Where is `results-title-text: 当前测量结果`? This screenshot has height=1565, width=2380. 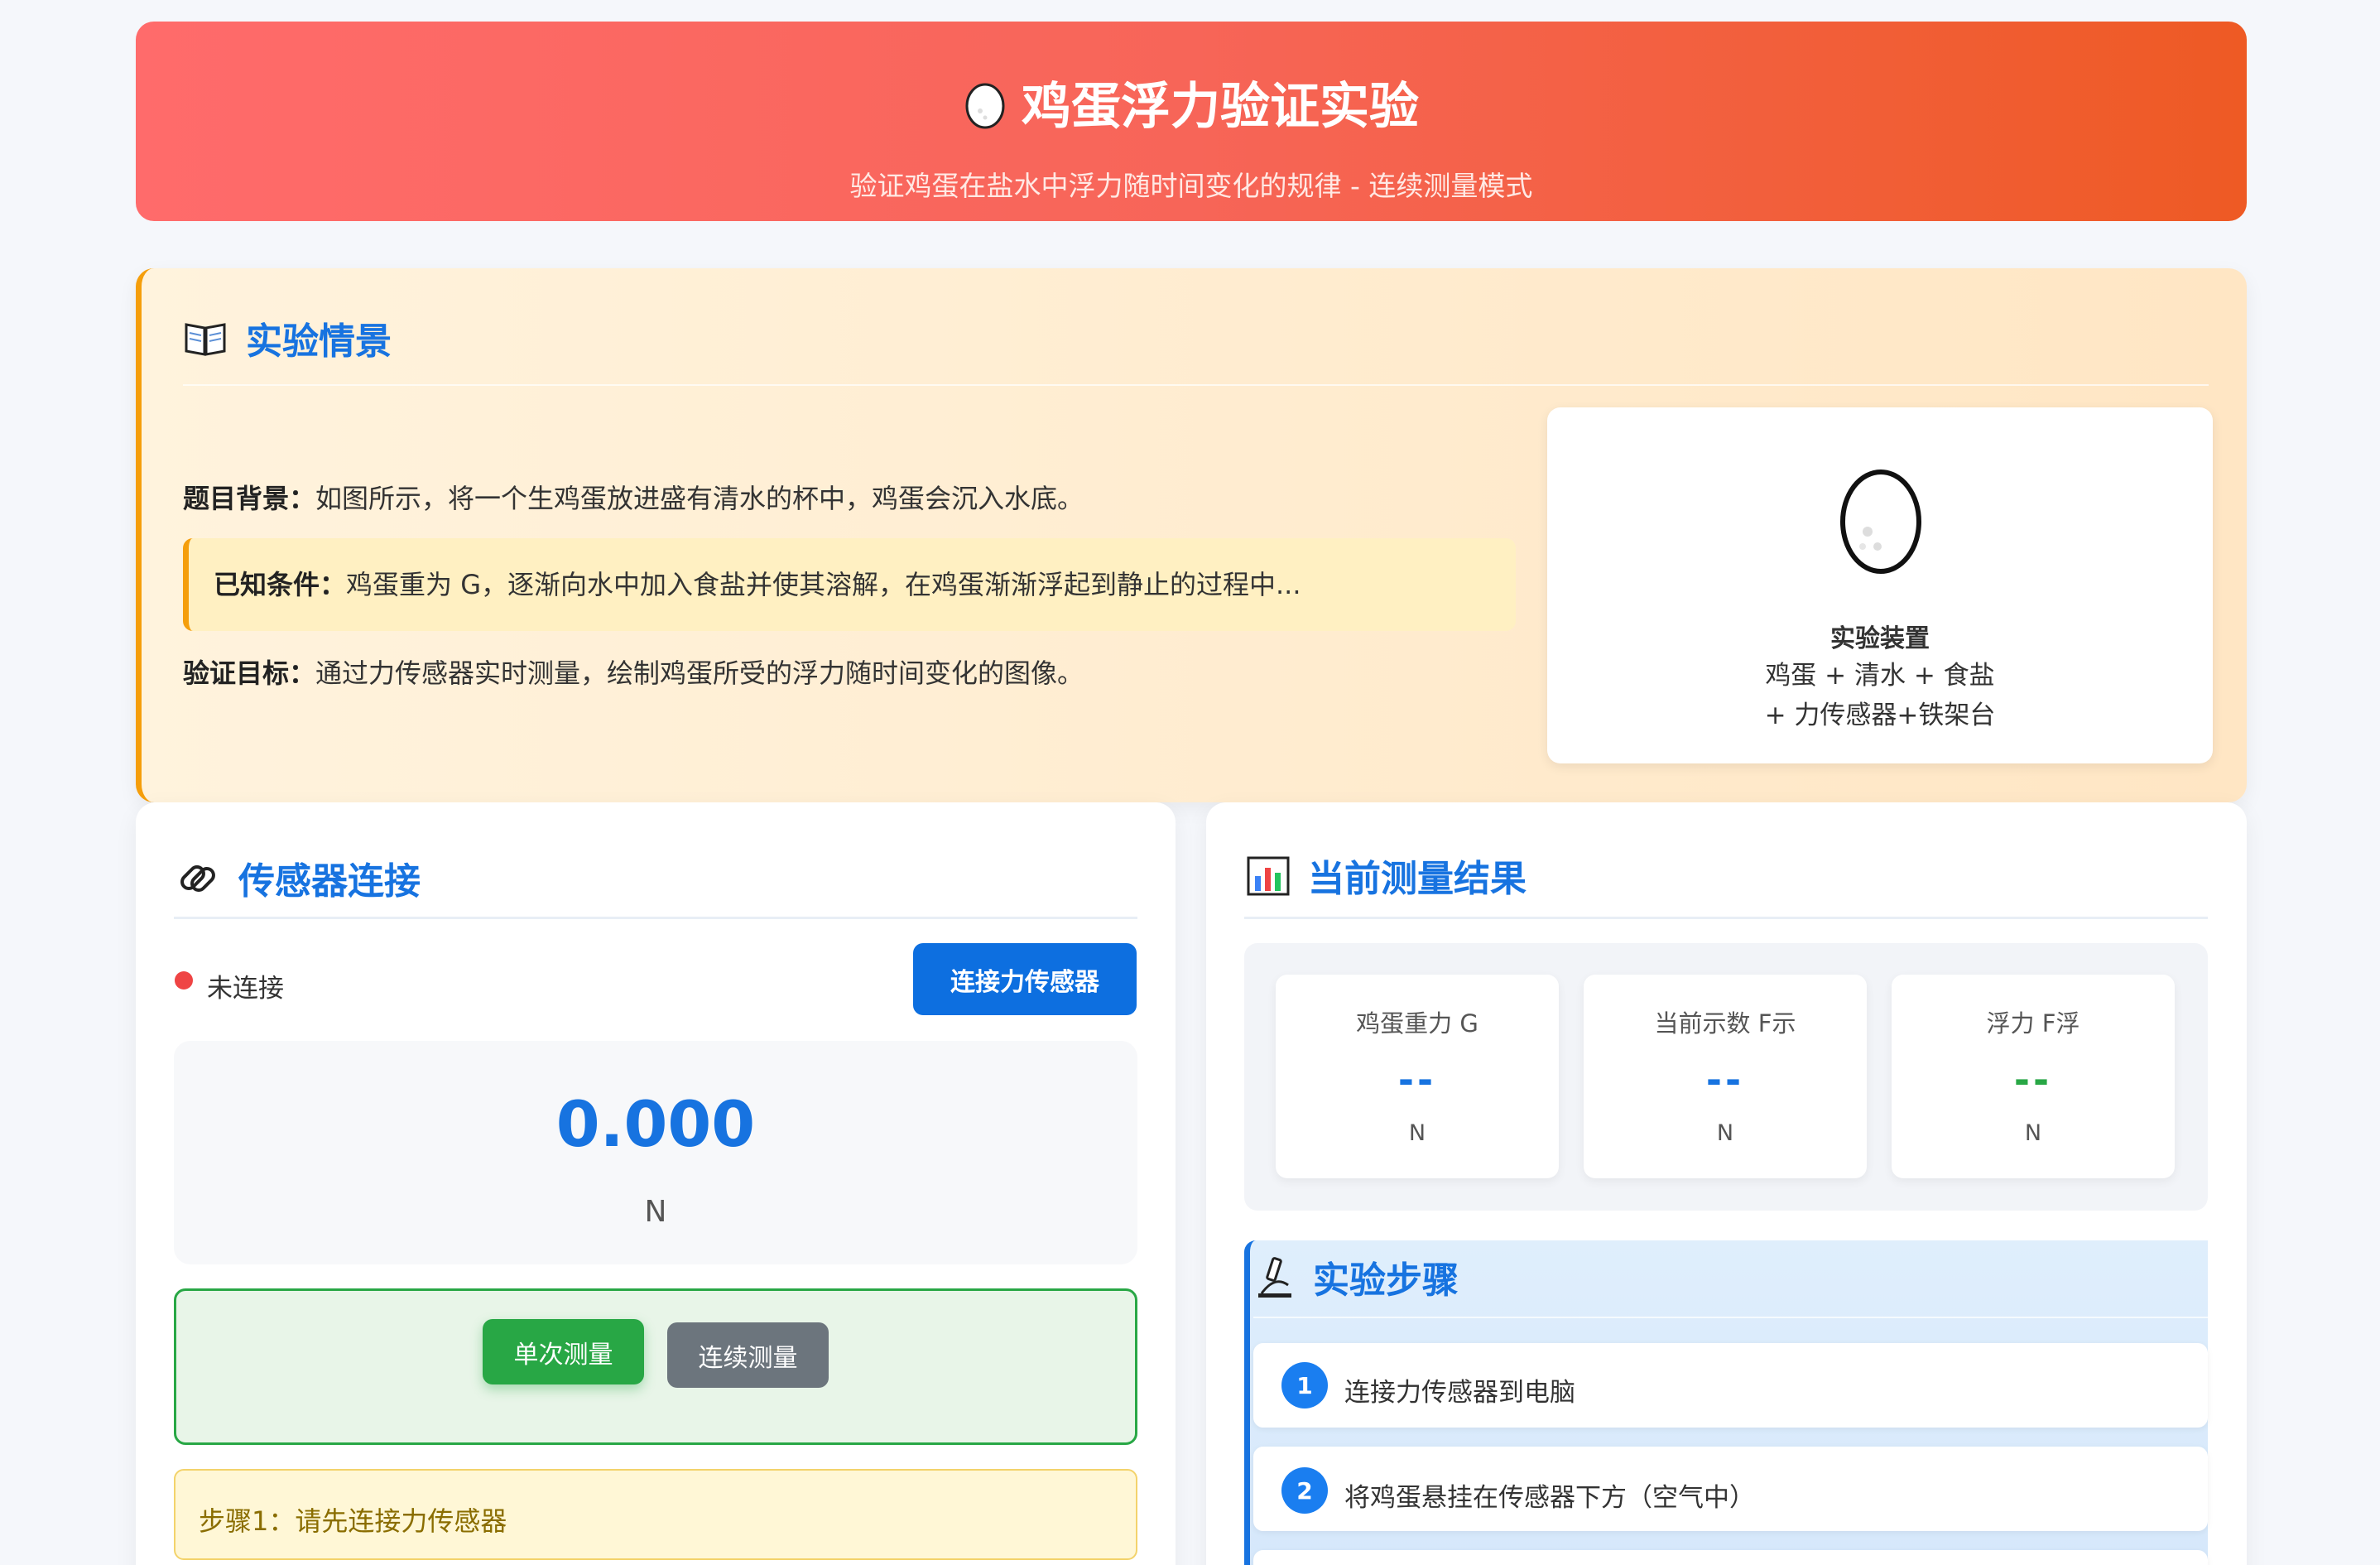 results-title-text: 当前测量结果 is located at coordinates (1417, 879).